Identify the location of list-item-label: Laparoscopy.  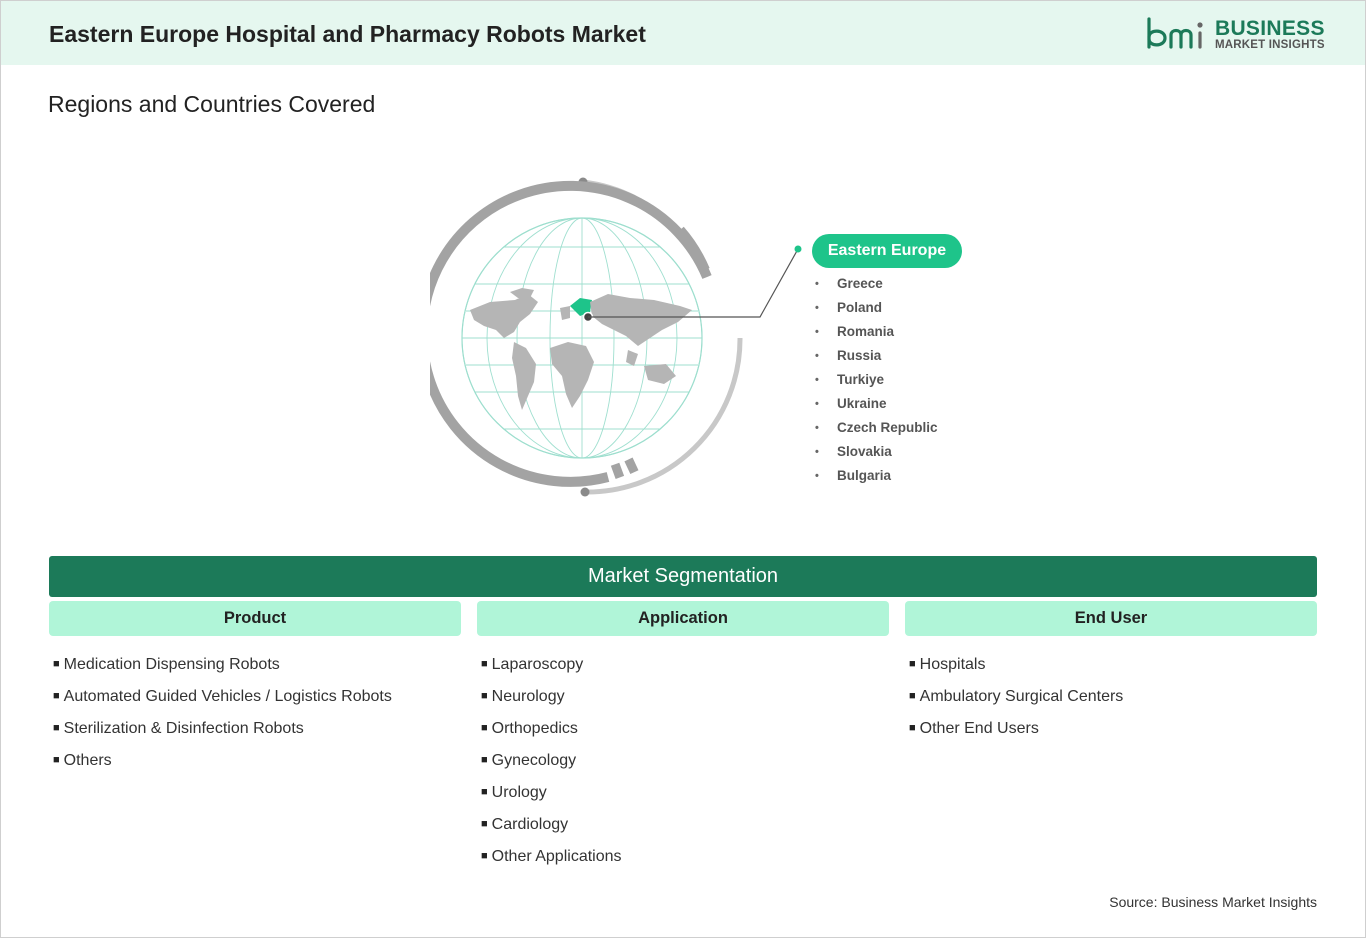
(537, 664).